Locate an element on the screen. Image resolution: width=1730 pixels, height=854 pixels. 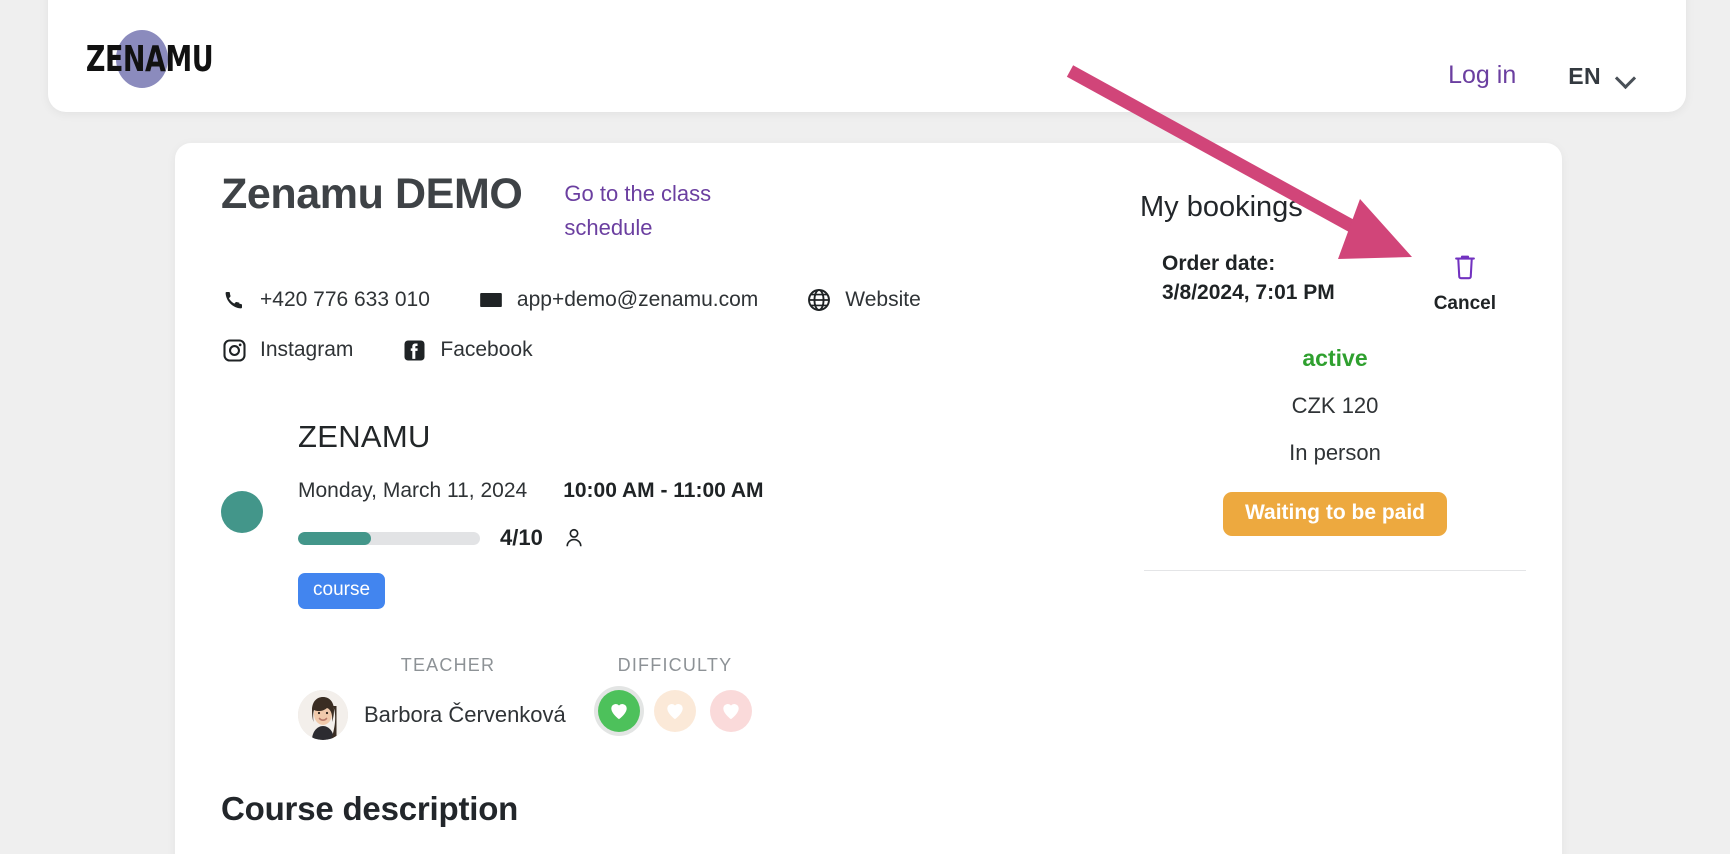
class-type-tag: course is located at coordinates (342, 591).